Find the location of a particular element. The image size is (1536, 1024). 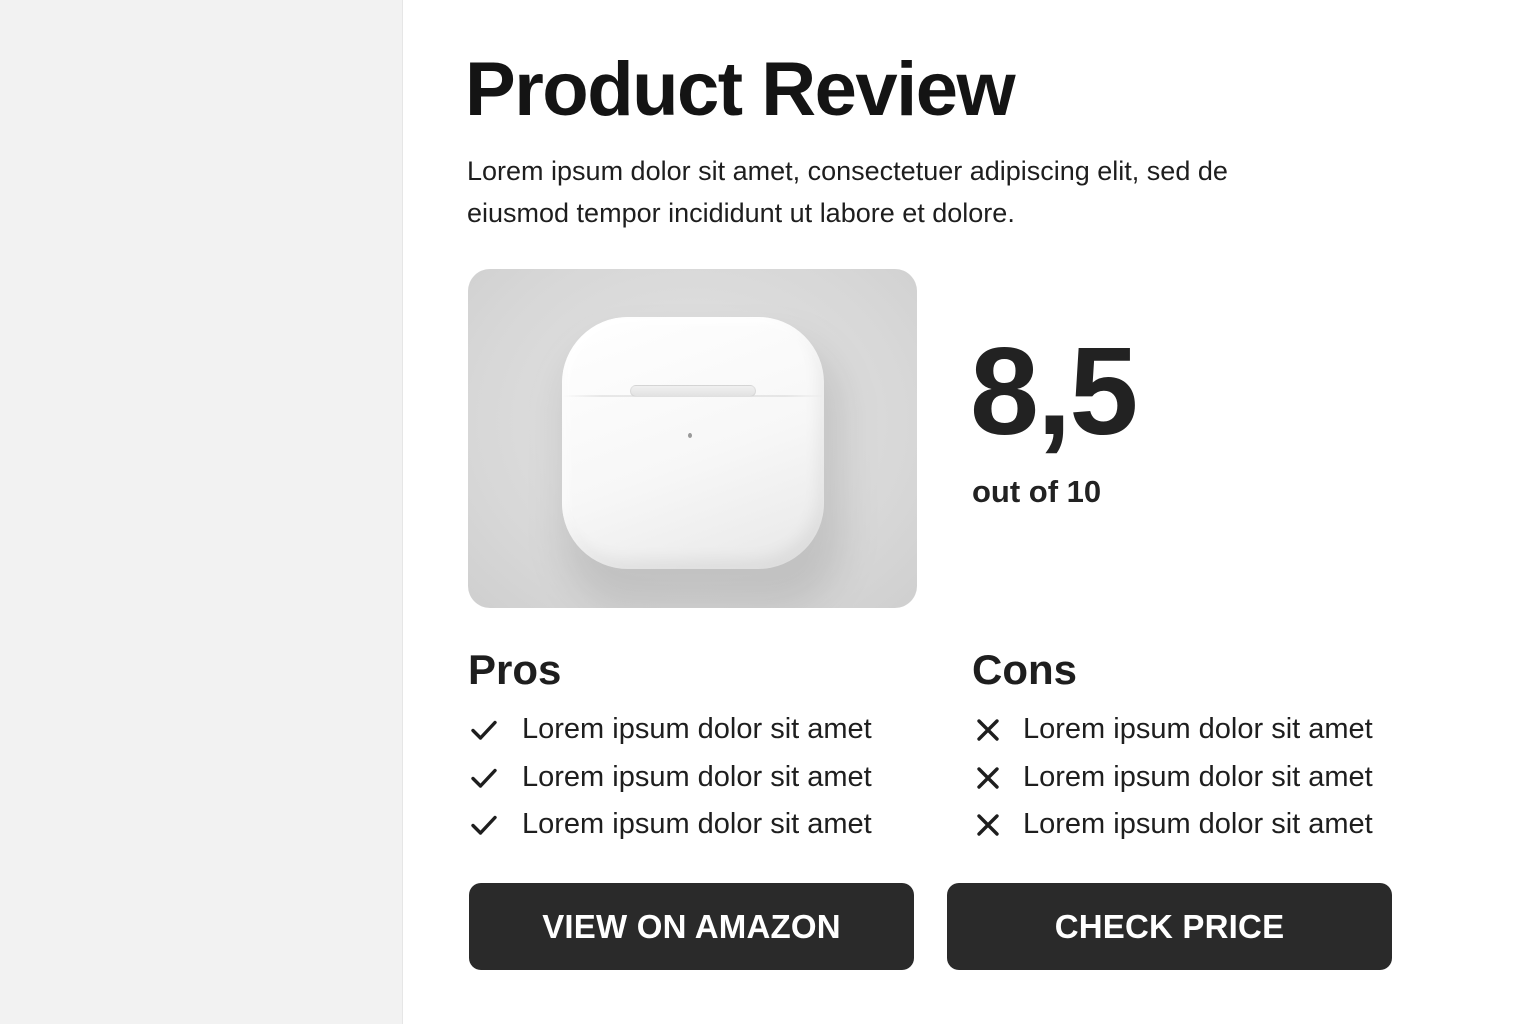

pros-title: Pros is located at coordinates (515, 669).